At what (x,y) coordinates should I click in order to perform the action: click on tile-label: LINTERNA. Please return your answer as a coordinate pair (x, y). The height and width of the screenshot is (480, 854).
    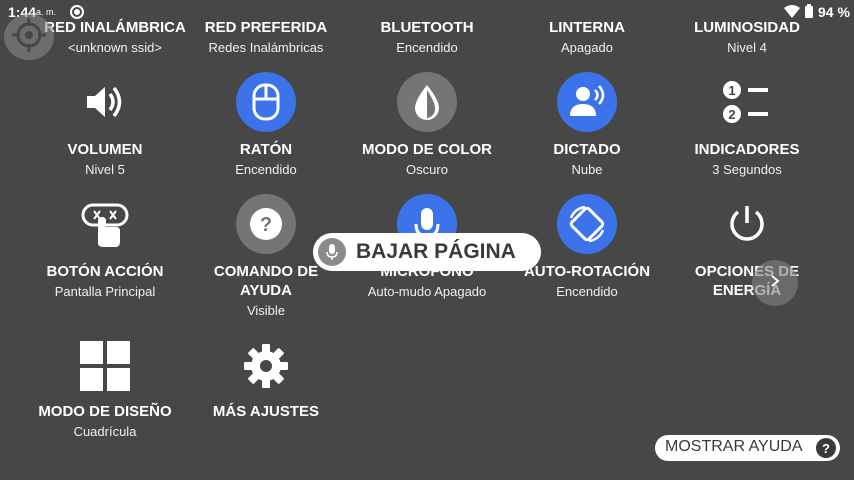
    Looking at the image, I should click on (587, 27).